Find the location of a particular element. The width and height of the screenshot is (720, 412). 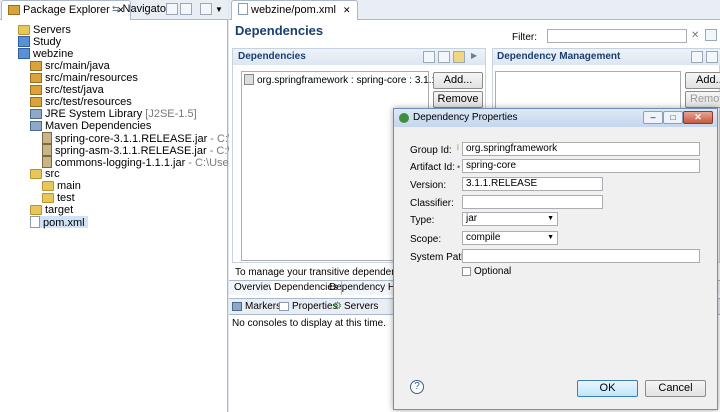

tree-item-label: main is located at coordinates (69, 186).